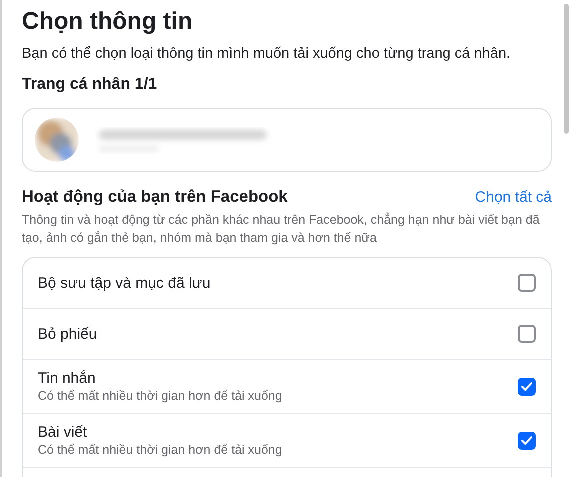 This screenshot has width=570, height=477. I want to click on select-all-link: Chọn tất cả, so click(513, 197).